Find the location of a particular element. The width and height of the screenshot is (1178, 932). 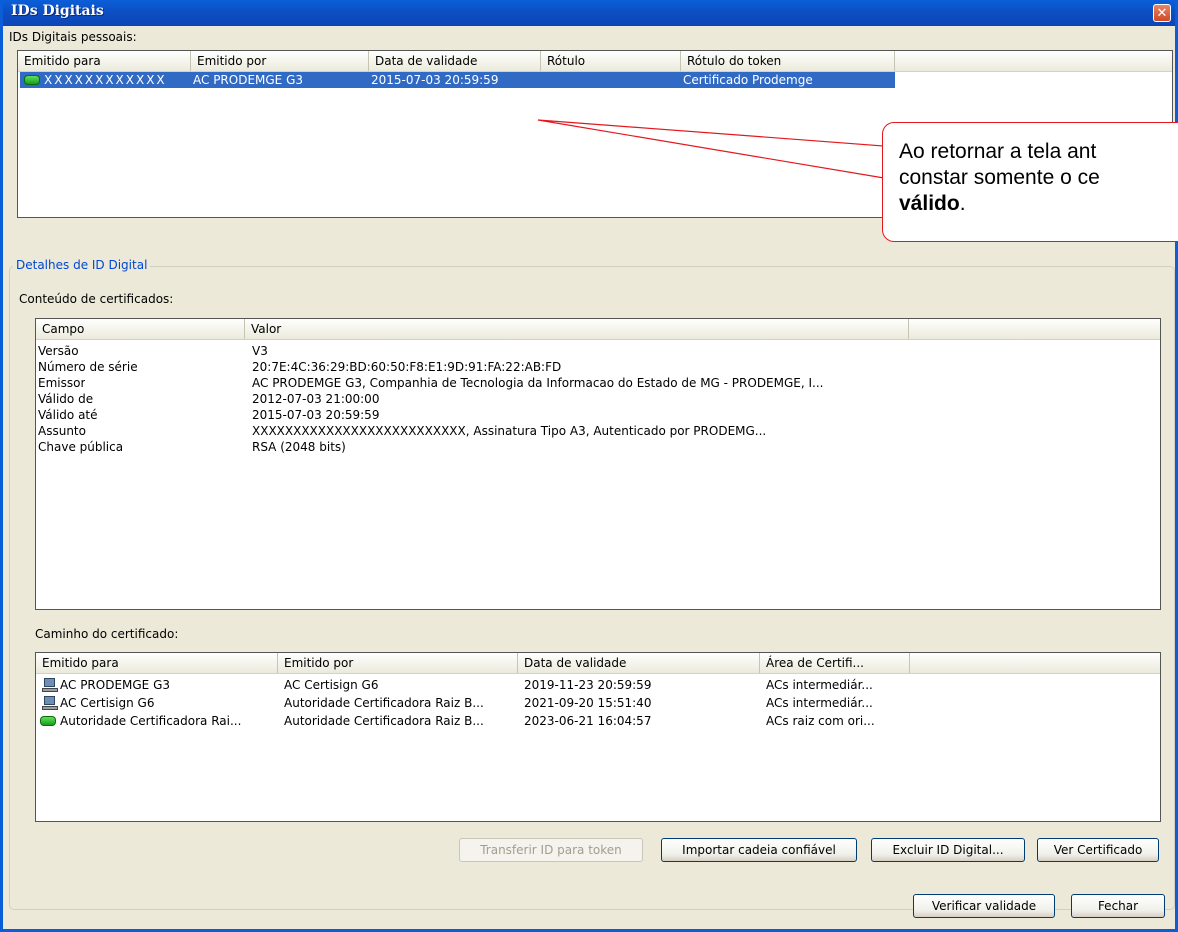

callout-line-1: Ao retornar a tela ant is located at coordinates (998, 151).